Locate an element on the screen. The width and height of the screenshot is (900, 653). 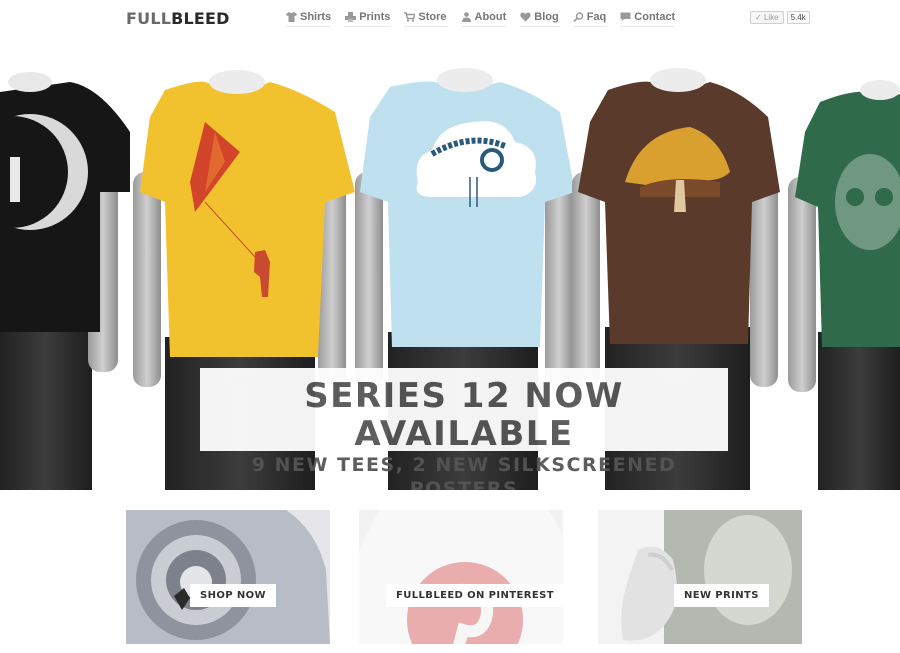
model-black-shirt is located at coordinates (65, 281).